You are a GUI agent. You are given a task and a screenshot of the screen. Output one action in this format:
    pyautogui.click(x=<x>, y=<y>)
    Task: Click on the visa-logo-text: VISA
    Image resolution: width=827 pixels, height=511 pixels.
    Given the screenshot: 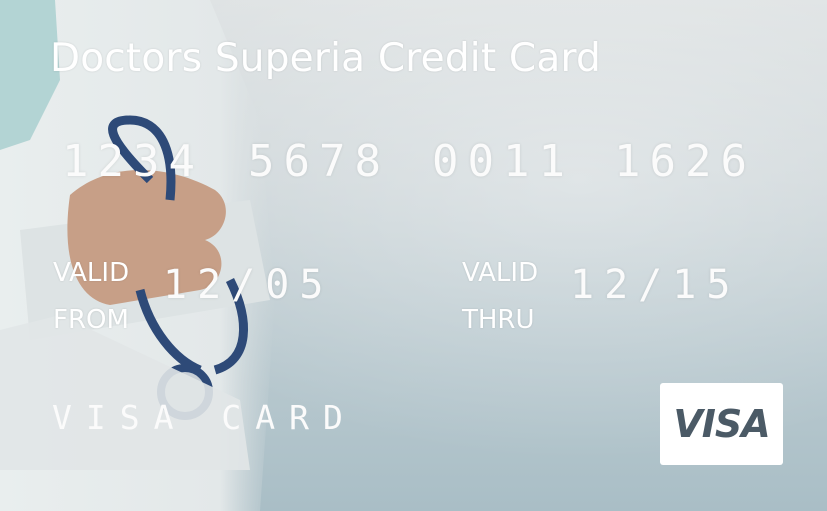 What is the action you would take?
    pyautogui.click(x=721, y=424)
    